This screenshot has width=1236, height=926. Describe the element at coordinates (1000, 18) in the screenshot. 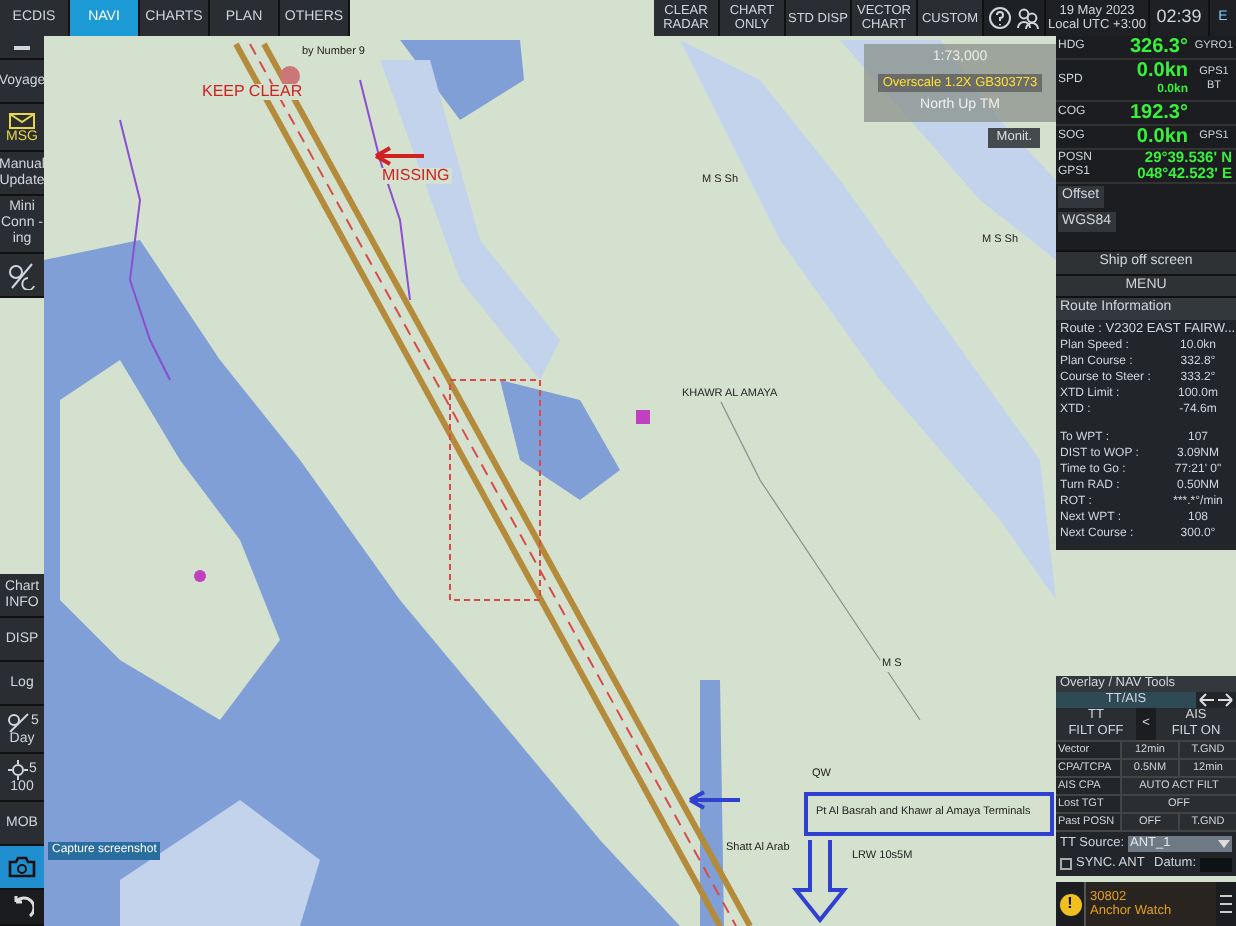

I see `help-icon` at that location.